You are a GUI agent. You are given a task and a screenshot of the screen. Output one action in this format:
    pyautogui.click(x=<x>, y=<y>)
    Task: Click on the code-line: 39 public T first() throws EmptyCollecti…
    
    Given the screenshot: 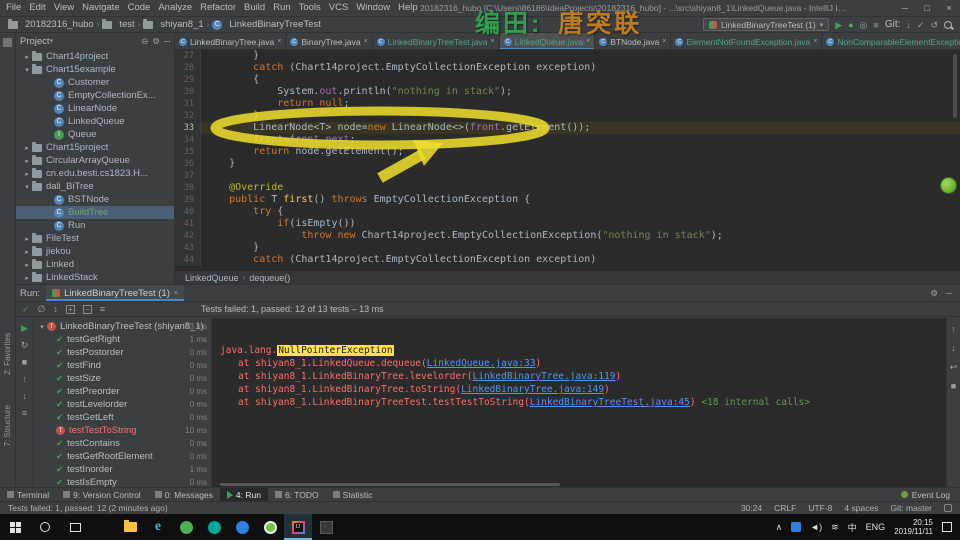 What is the action you would take?
    pyautogui.click(x=567, y=200)
    